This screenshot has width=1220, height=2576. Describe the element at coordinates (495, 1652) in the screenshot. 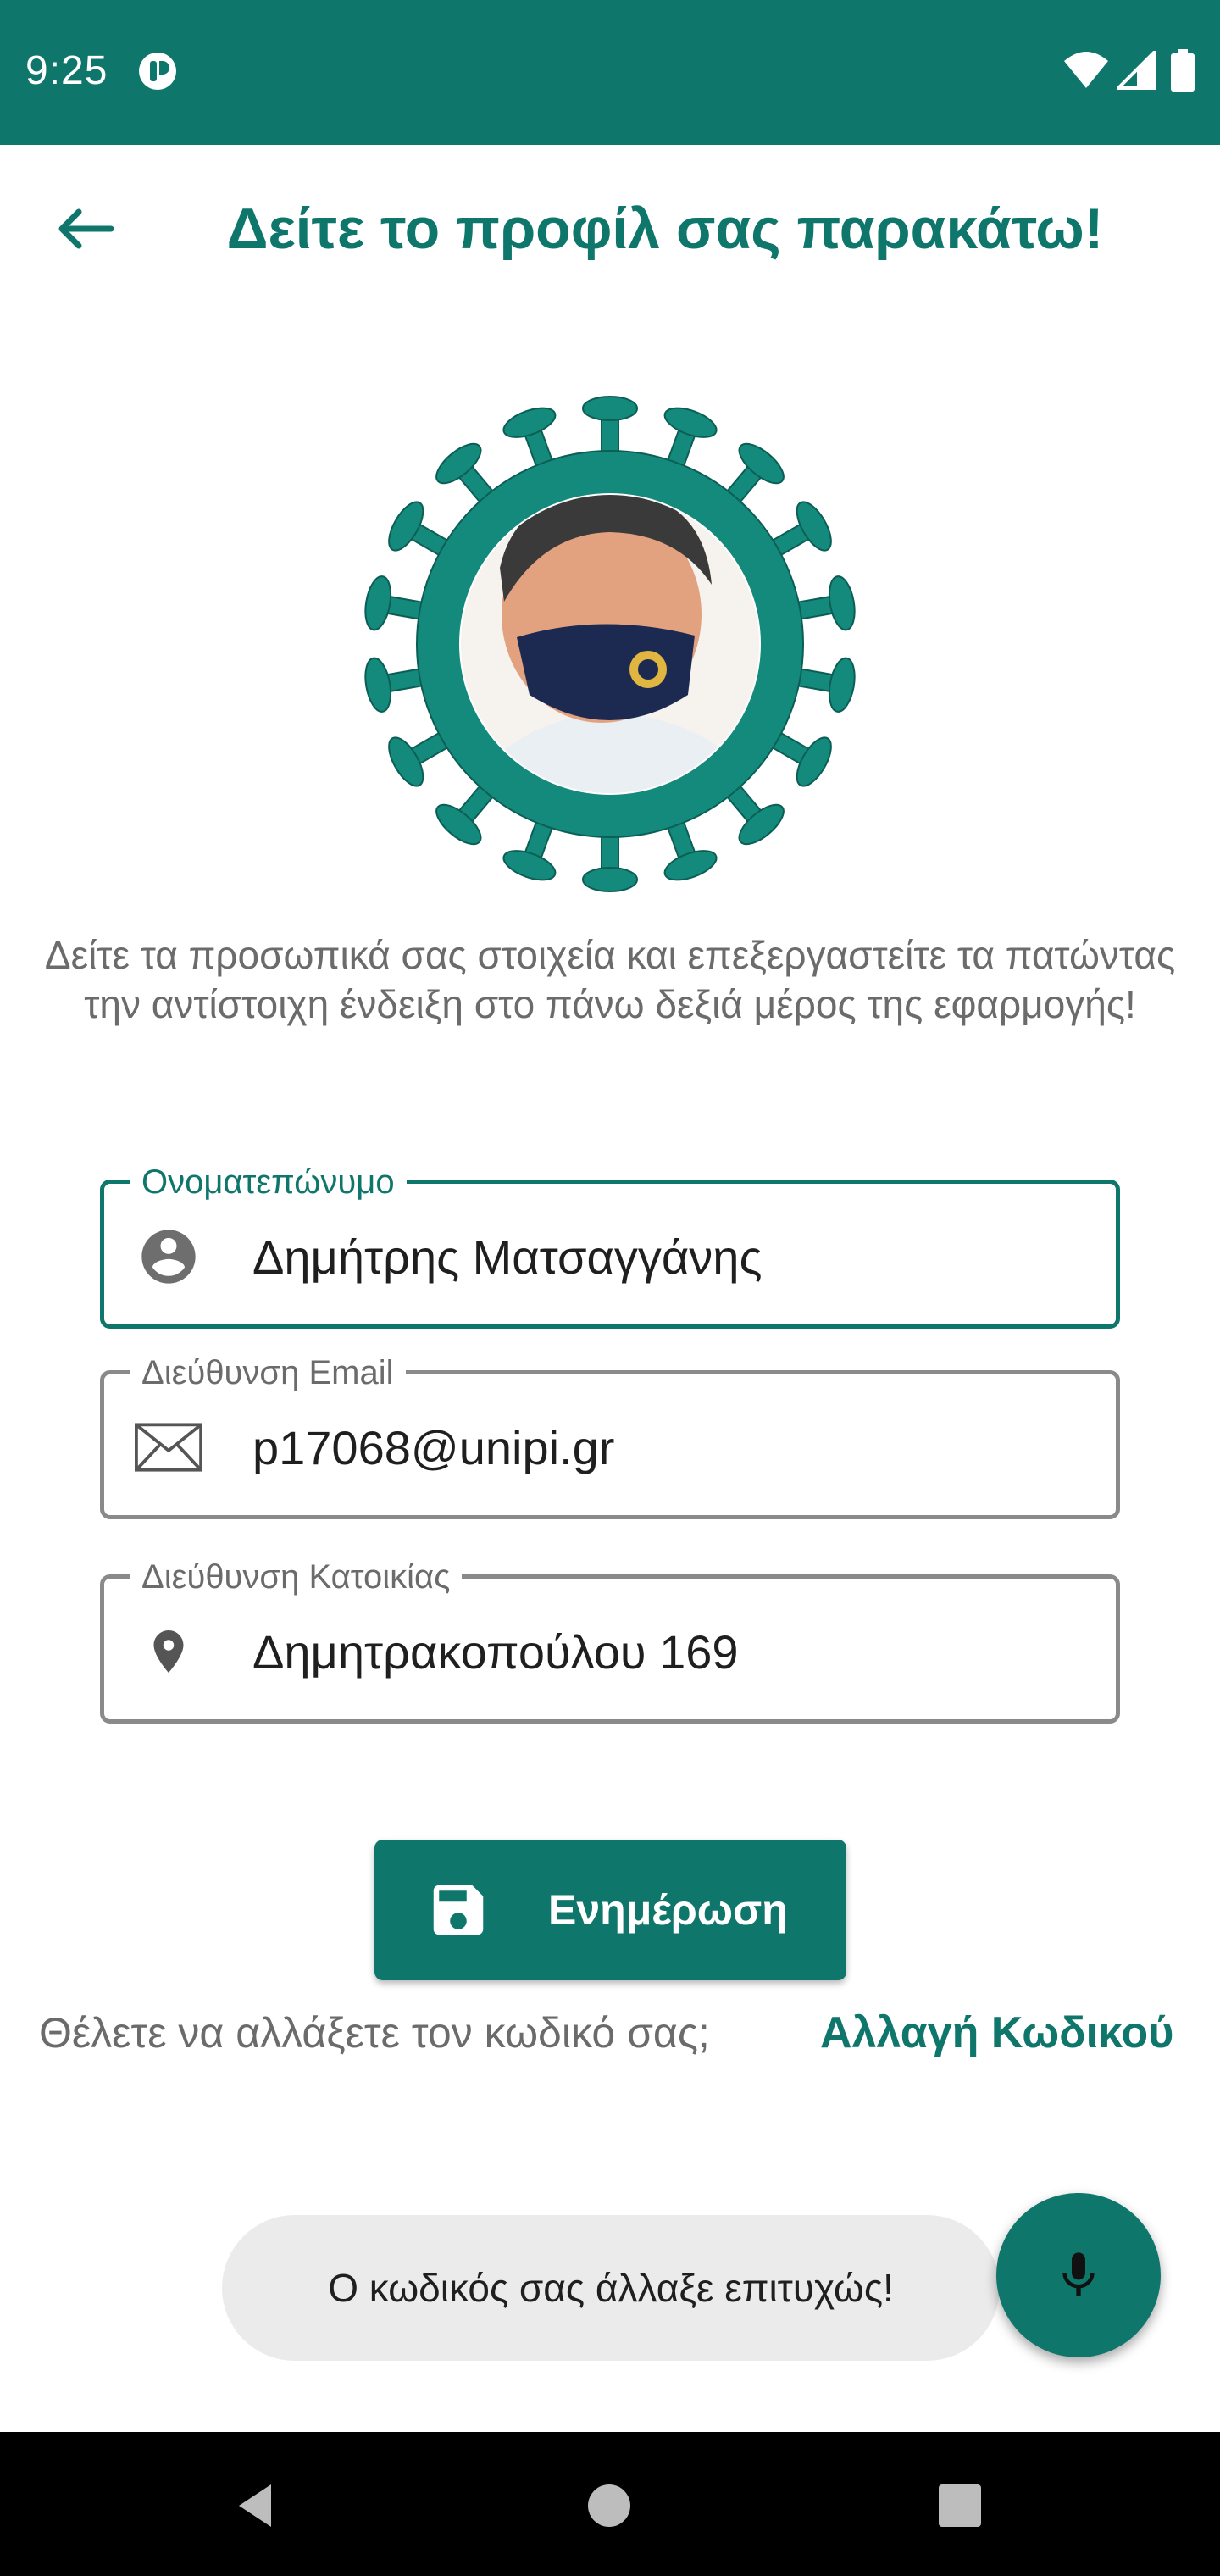

I see `address-value: Δημητρακοπούλου 169` at that location.